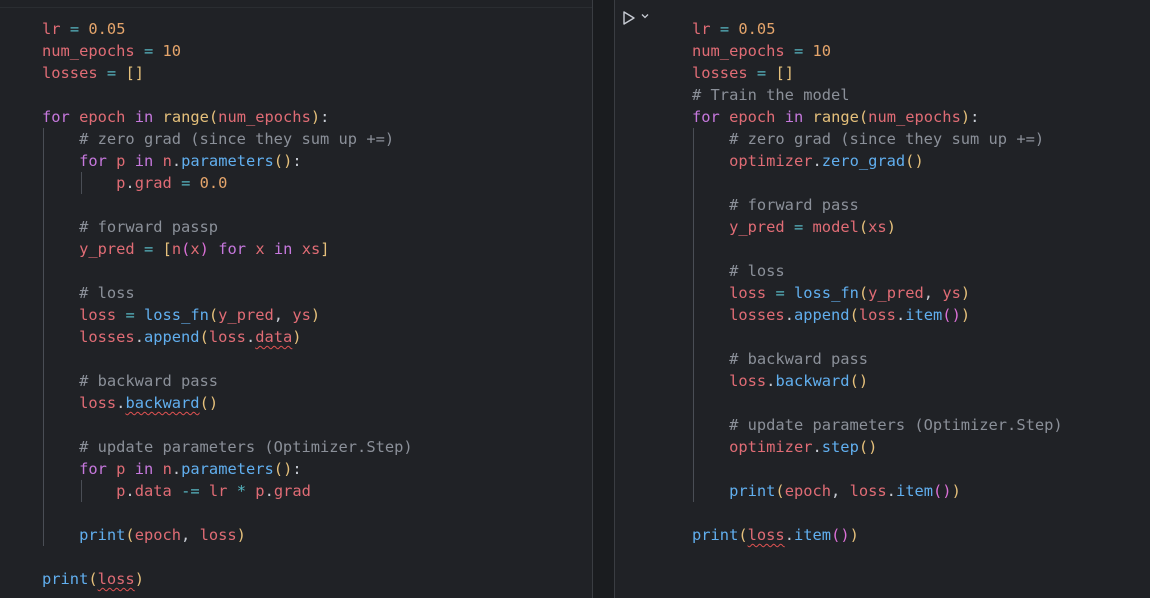 The width and height of the screenshot is (1150, 598). I want to click on play-icon, so click(629, 18).